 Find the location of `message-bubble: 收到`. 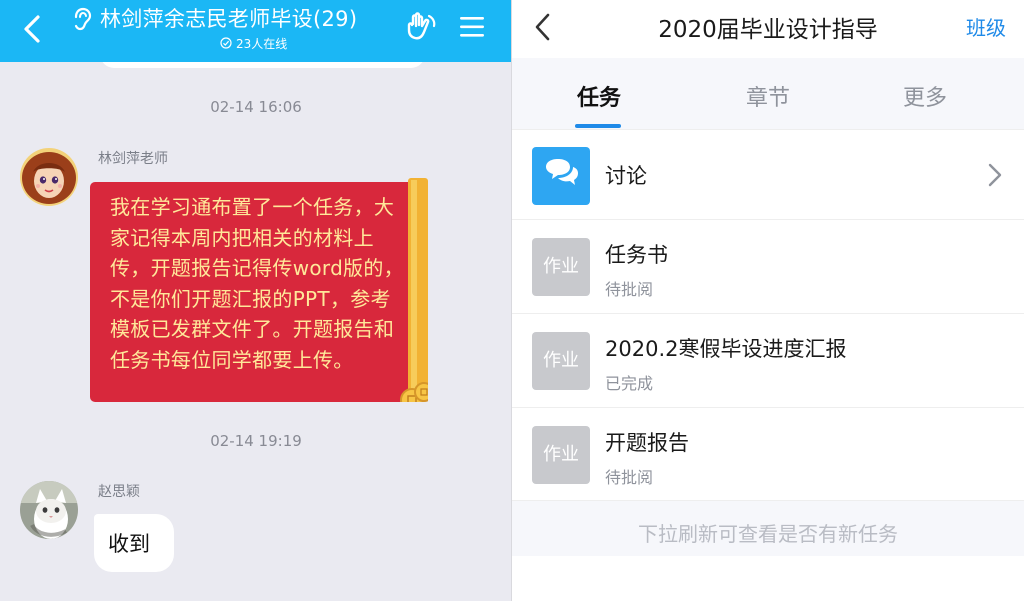

message-bubble: 收到 is located at coordinates (134, 543).